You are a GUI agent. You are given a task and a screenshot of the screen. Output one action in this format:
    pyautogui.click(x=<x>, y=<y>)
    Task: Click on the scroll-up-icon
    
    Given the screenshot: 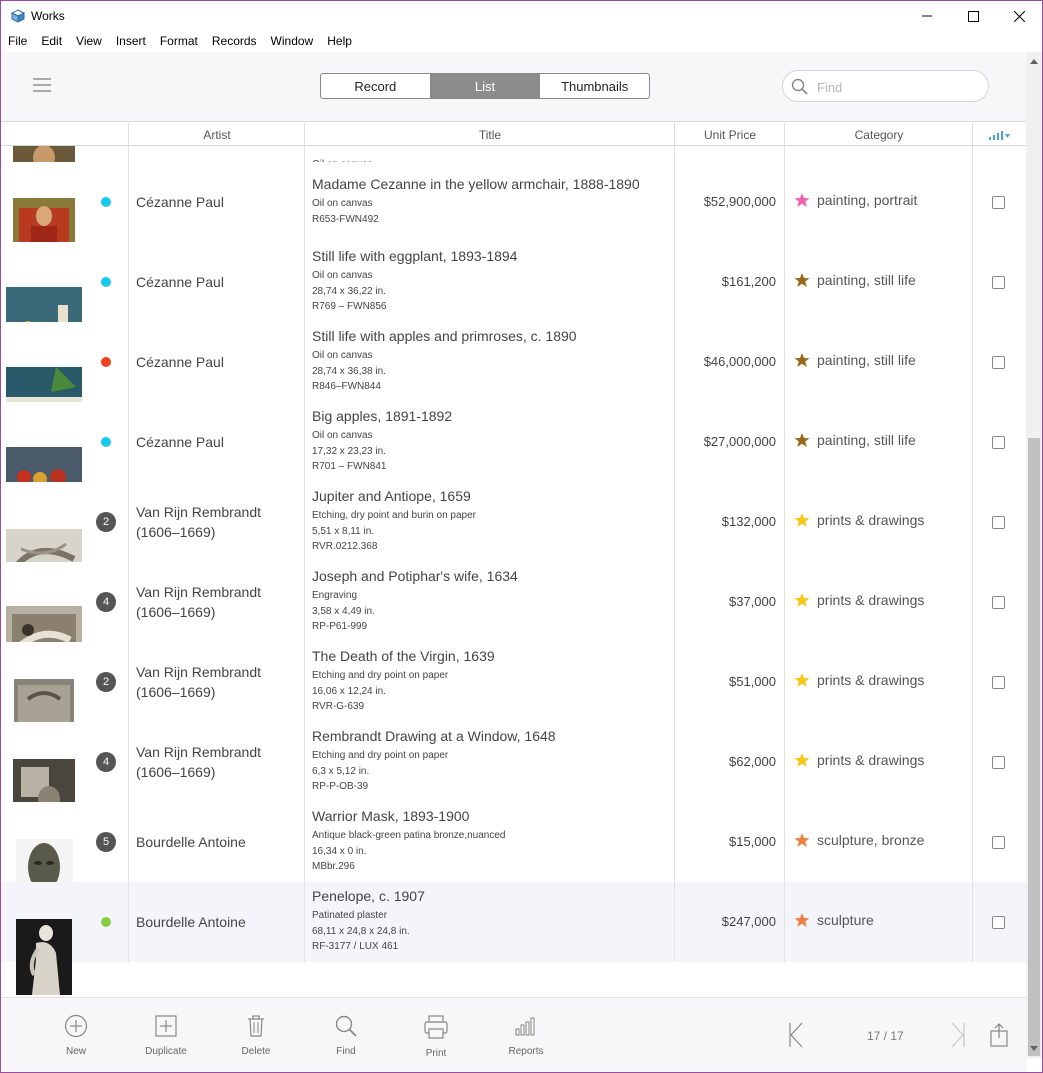 What is the action you would take?
    pyautogui.click(x=1034, y=61)
    